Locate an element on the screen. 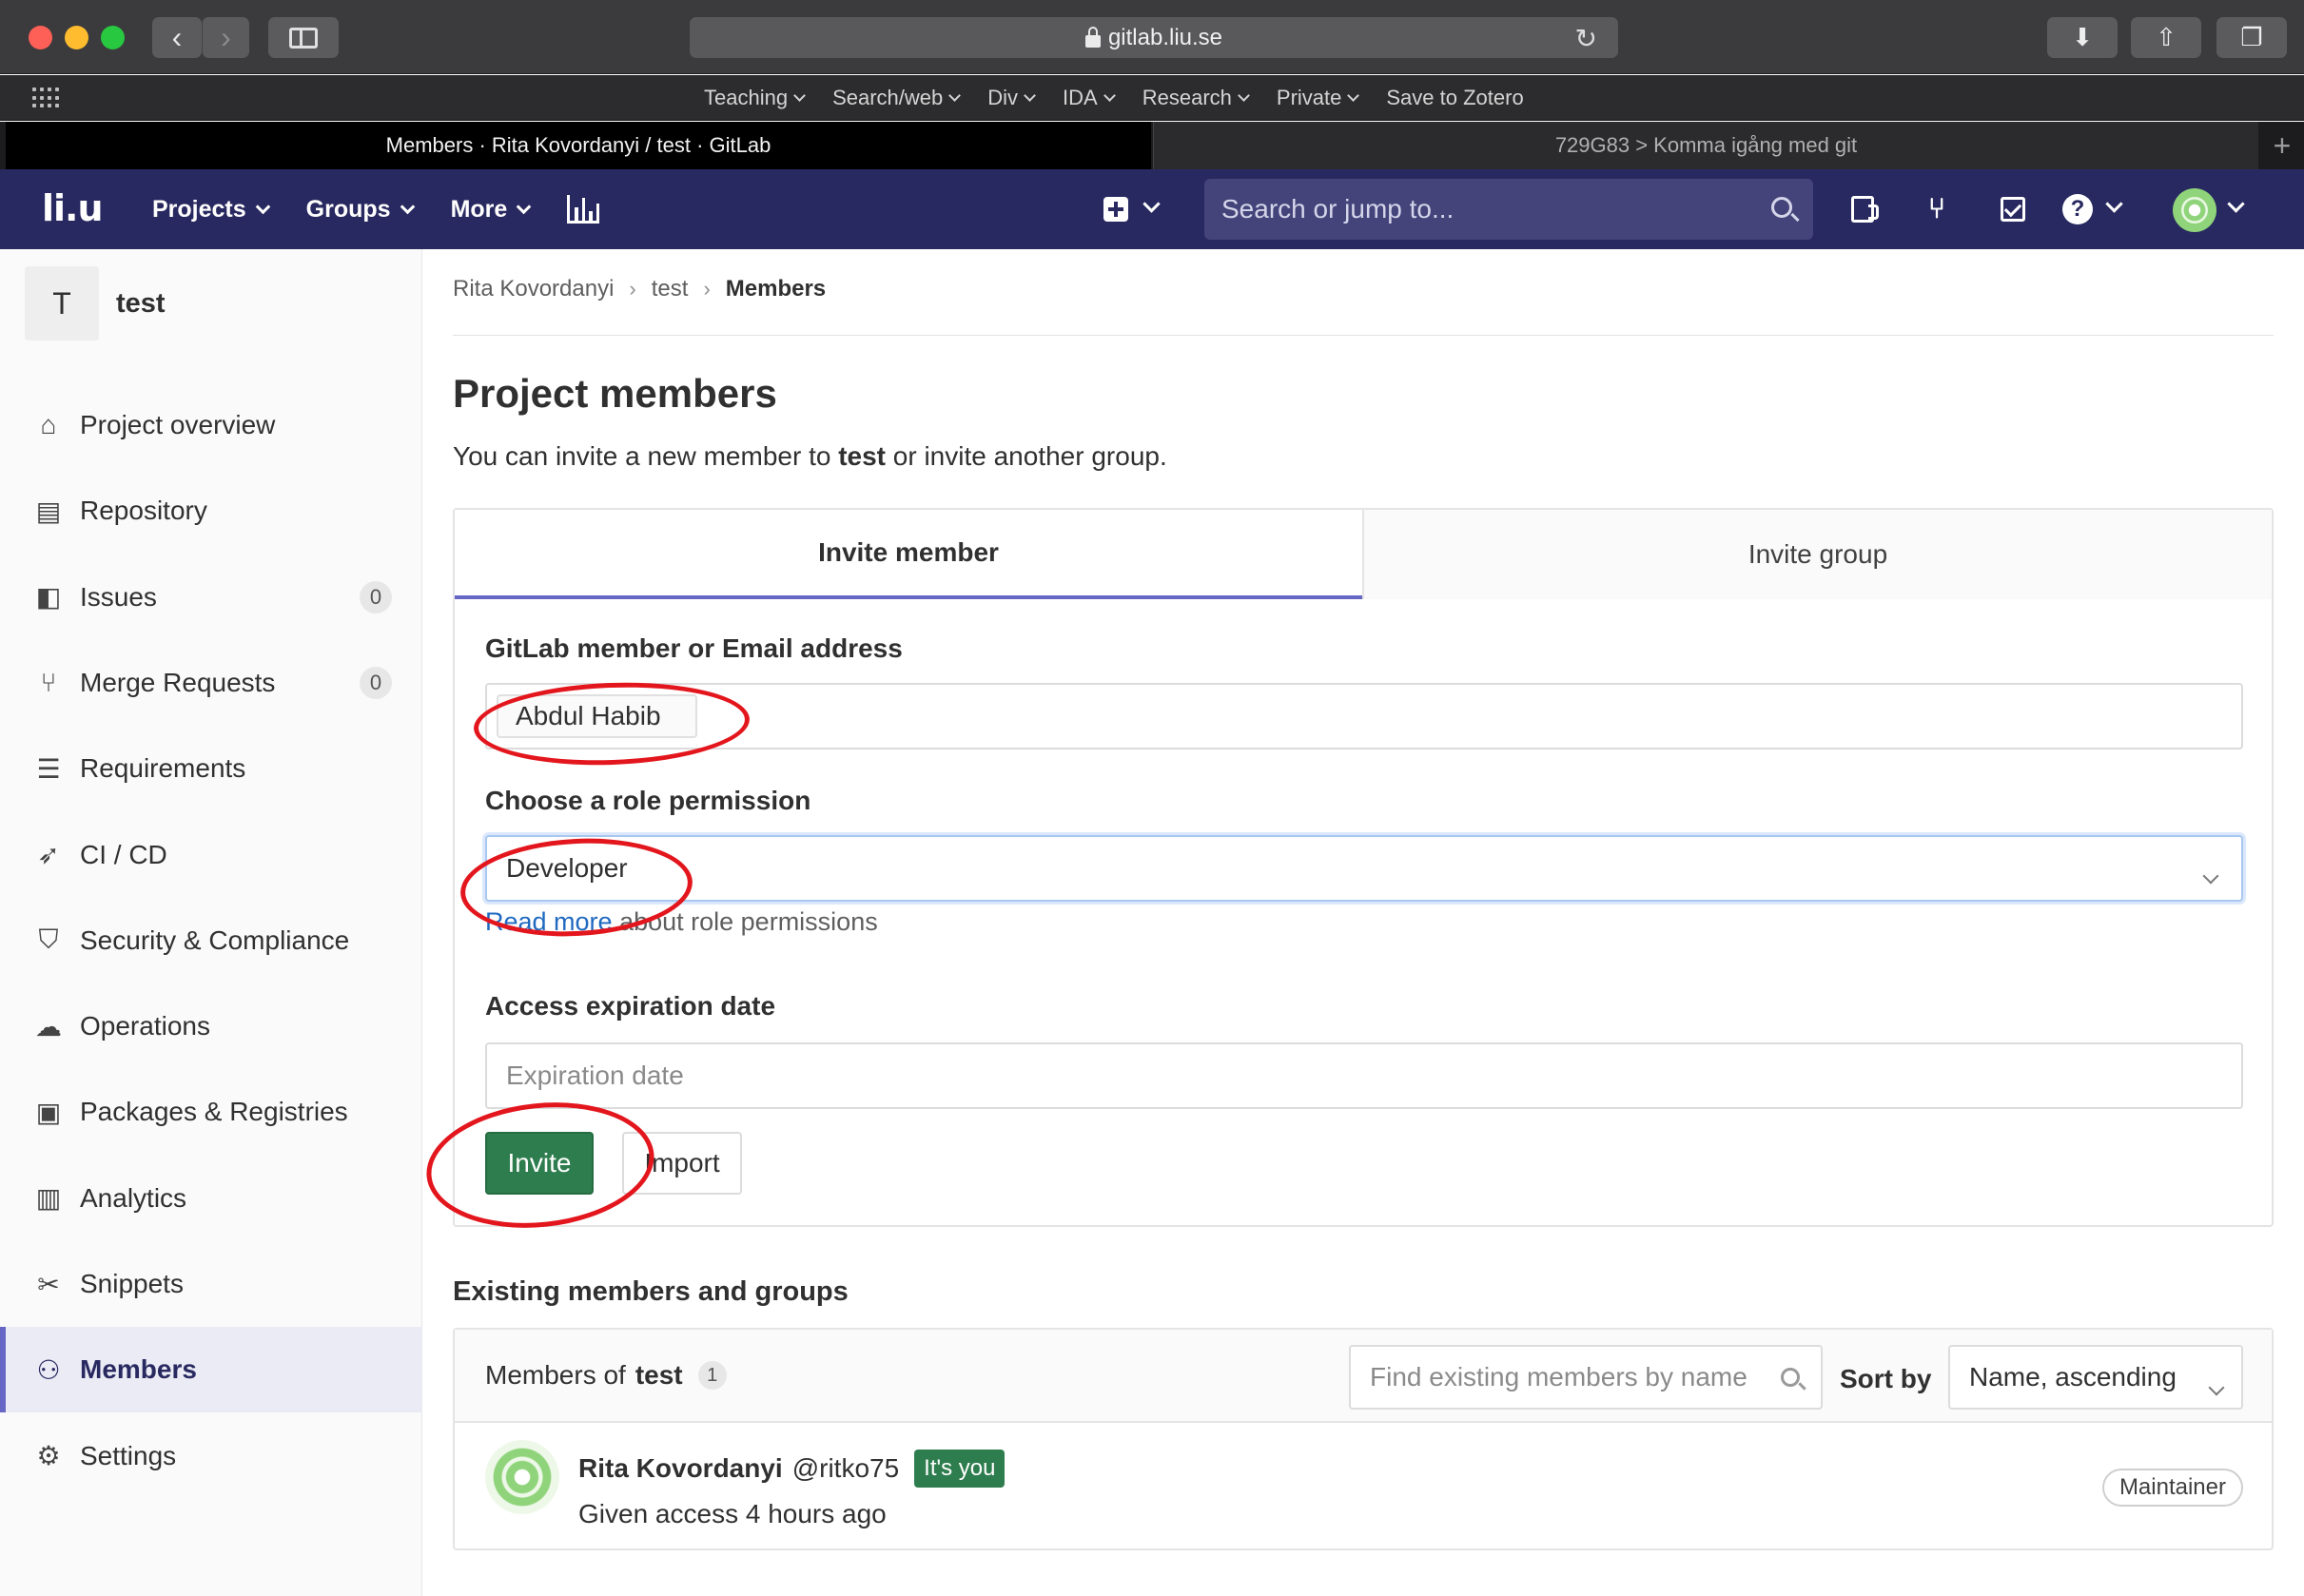 Image resolution: width=2304 pixels, height=1596 pixels. member-input: Abdul Habib is located at coordinates (1364, 716).